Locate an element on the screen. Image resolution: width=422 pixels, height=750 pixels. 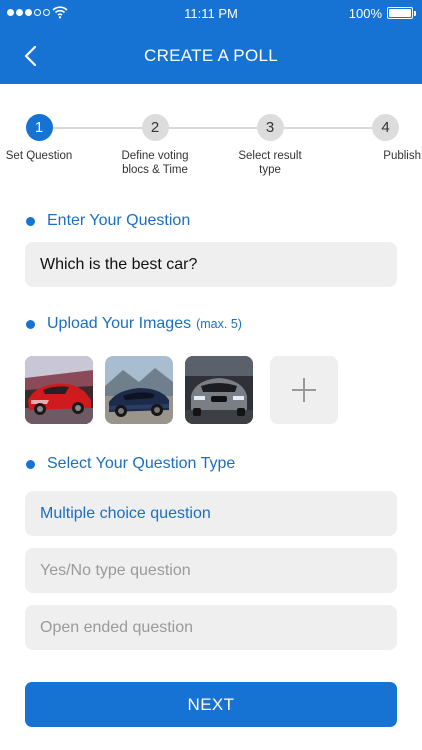
question-type-option-open-ended: Open ended question is located at coordinates (211, 627).